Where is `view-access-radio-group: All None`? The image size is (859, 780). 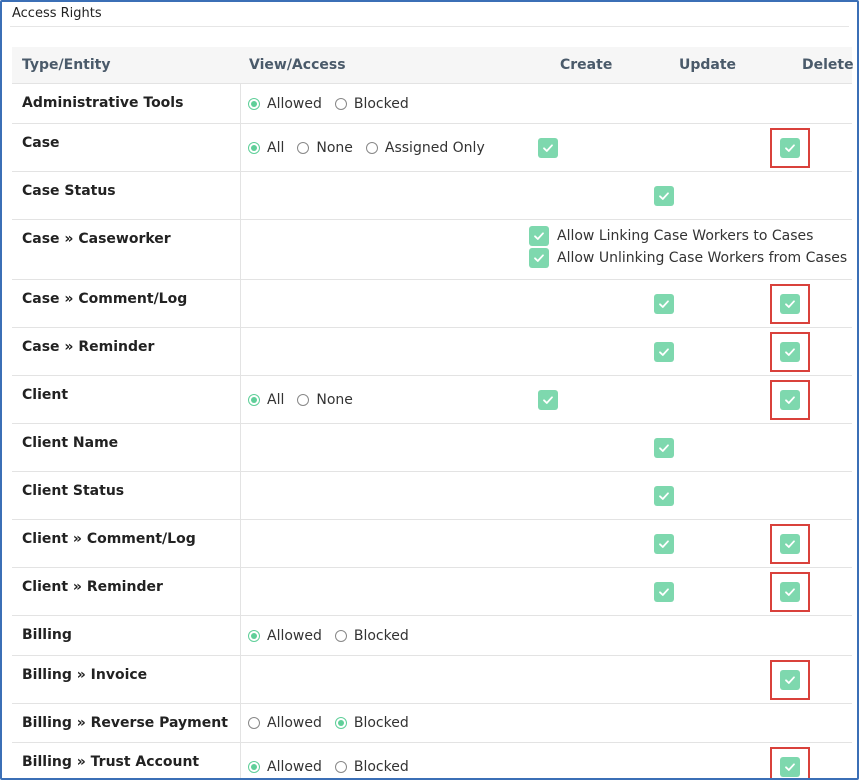 view-access-radio-group: All None is located at coordinates (307, 400).